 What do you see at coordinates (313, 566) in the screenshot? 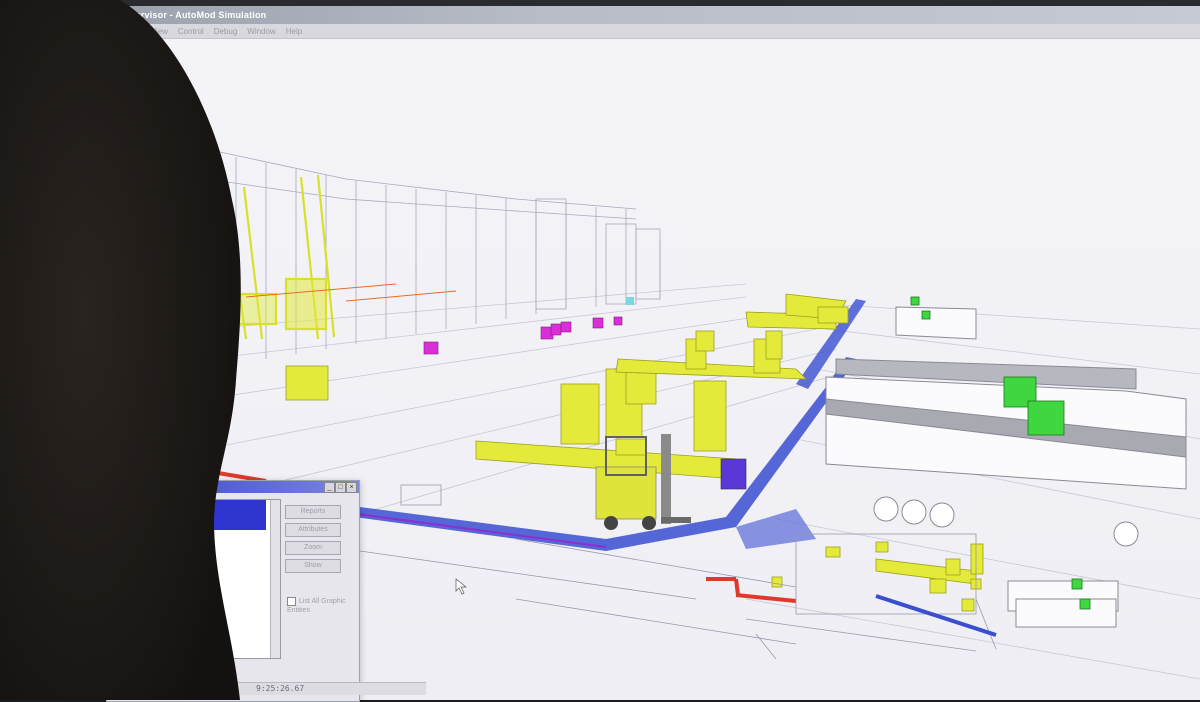
I see `show-button: Show` at bounding box center [313, 566].